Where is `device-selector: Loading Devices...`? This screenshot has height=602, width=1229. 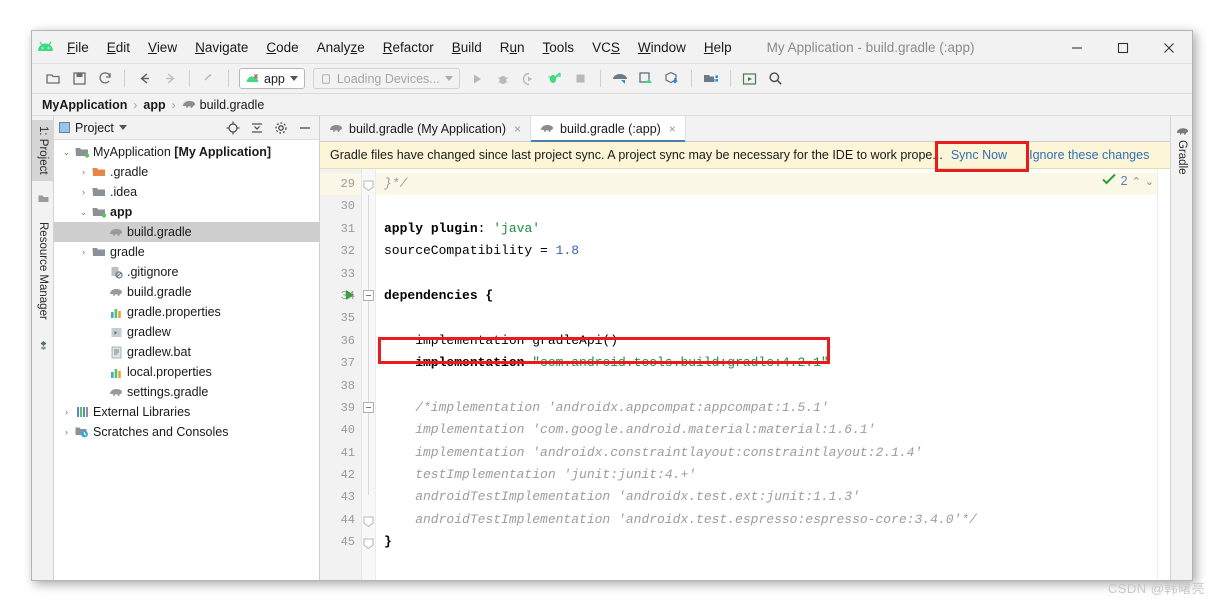 device-selector: Loading Devices... is located at coordinates (386, 78).